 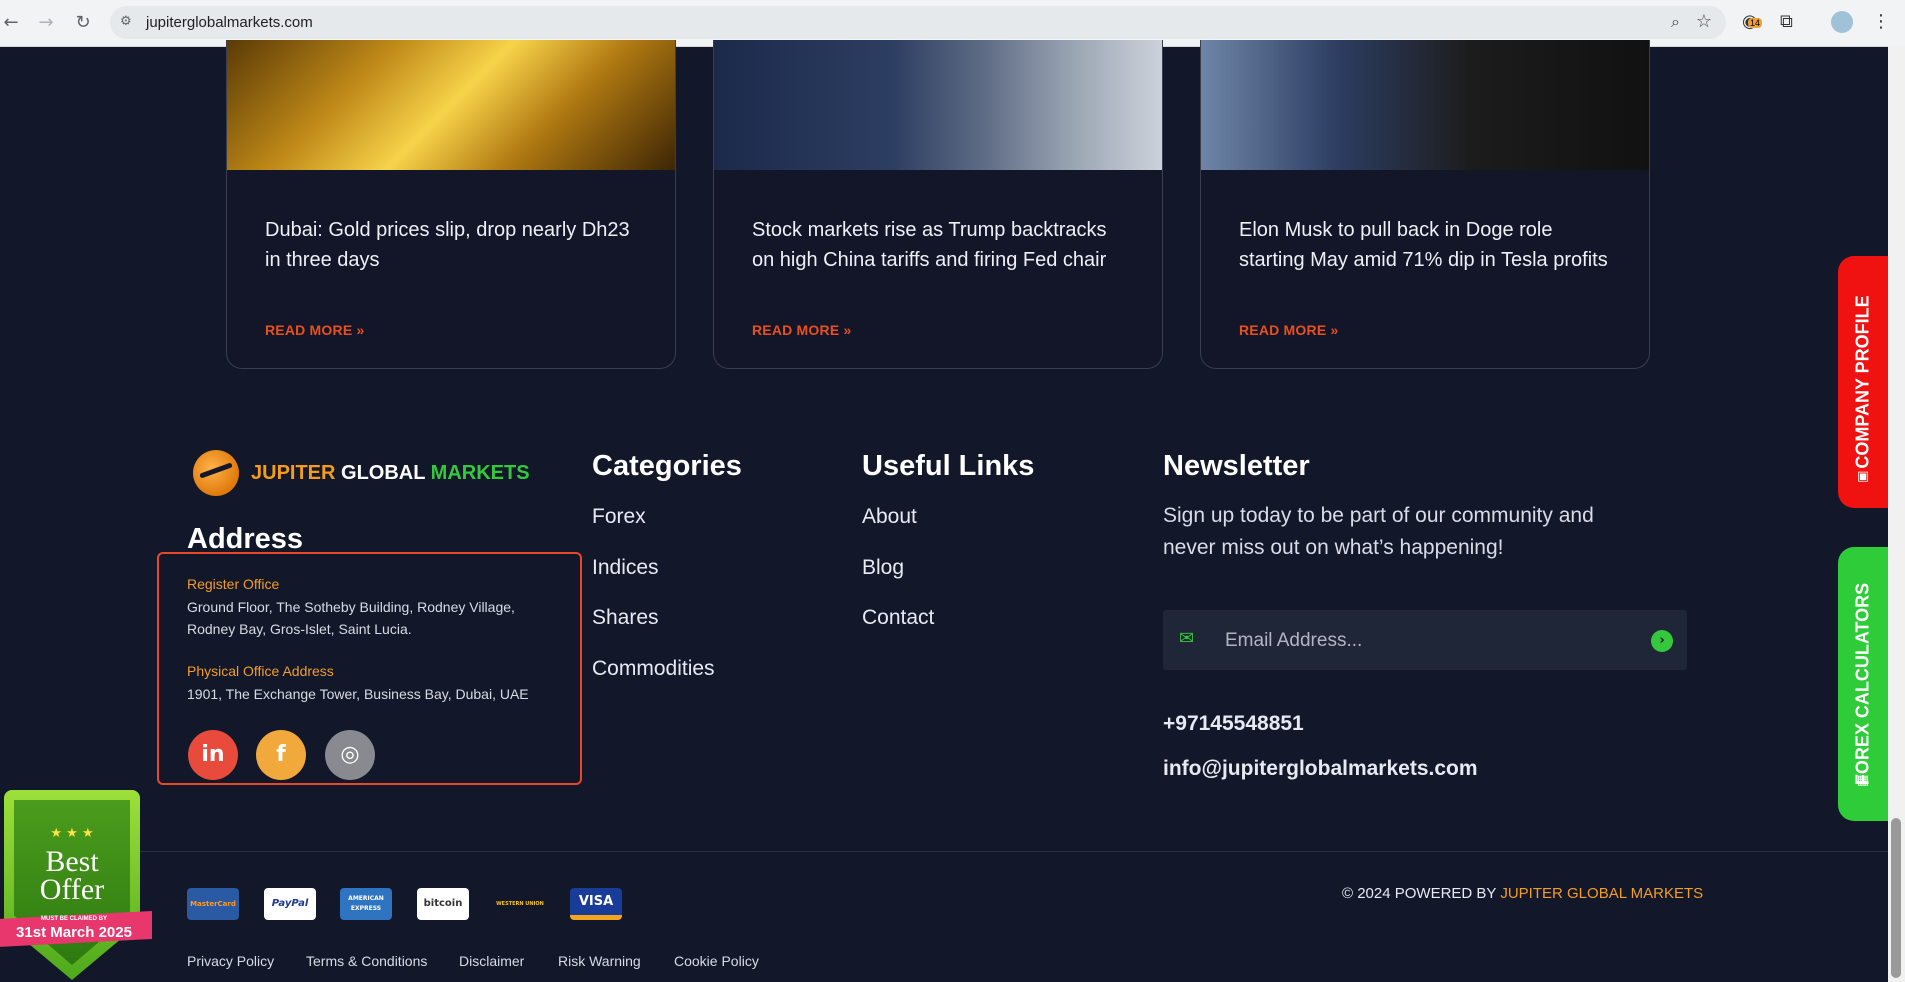 I want to click on jupiter-logo-icon, so click(x=216, y=473).